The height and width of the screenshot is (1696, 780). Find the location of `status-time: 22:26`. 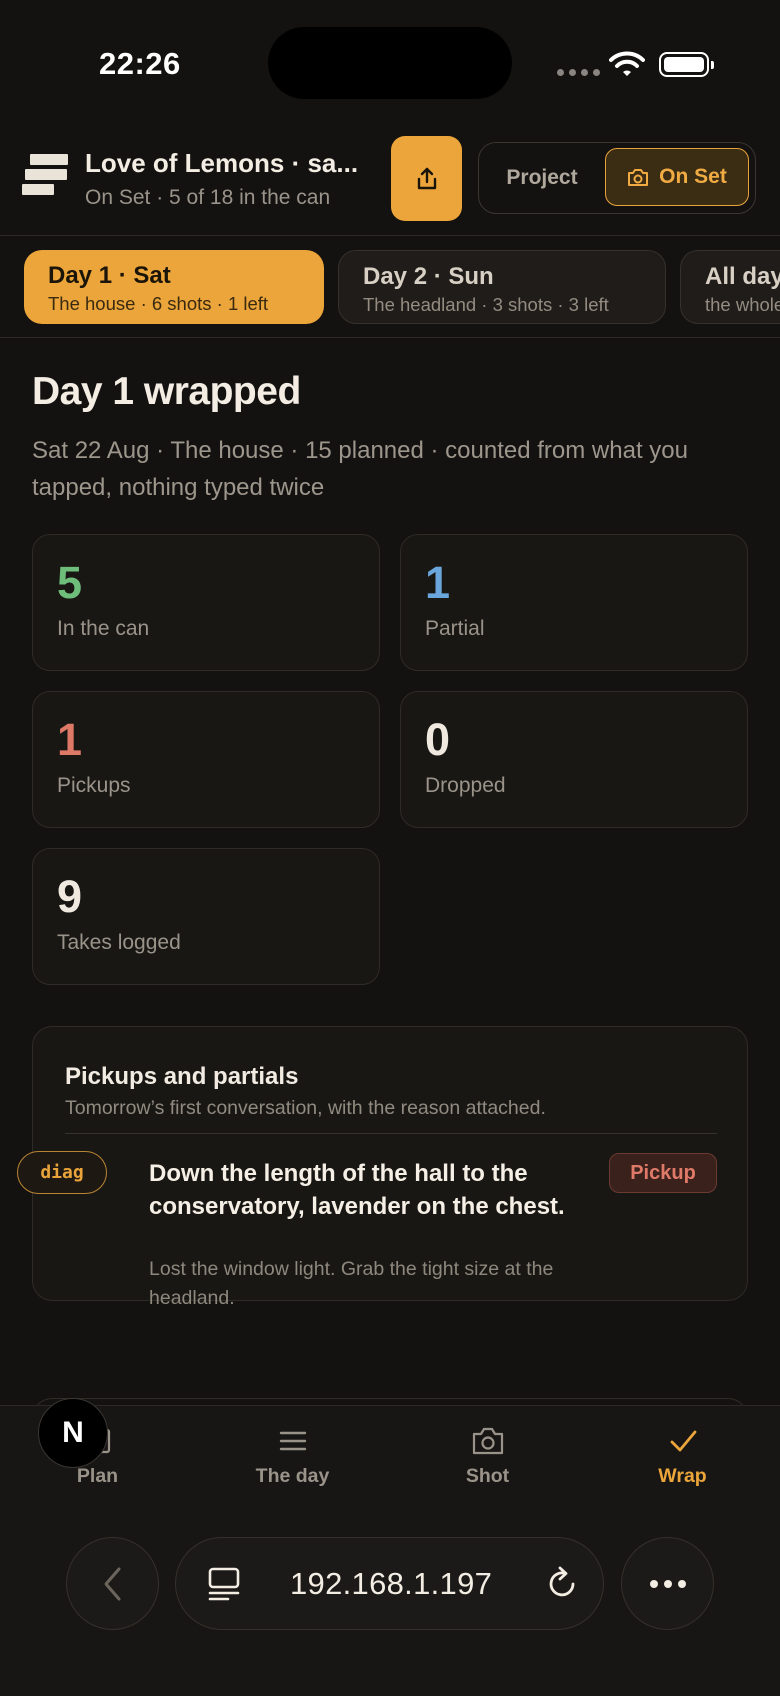

status-time: 22:26 is located at coordinates (140, 63).